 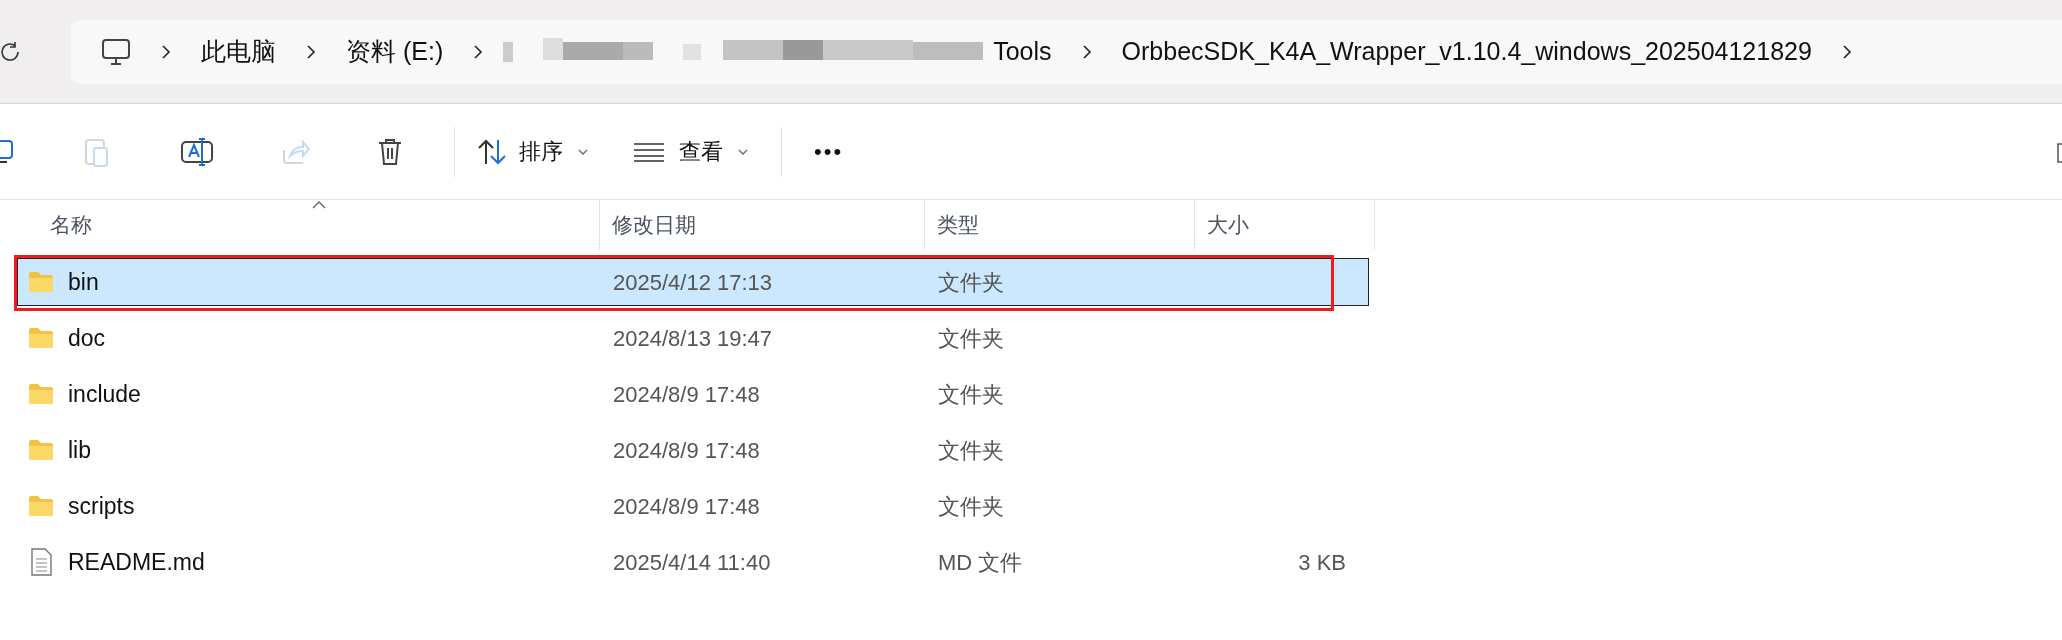 I want to click on file-name: README.md, so click(x=136, y=562).